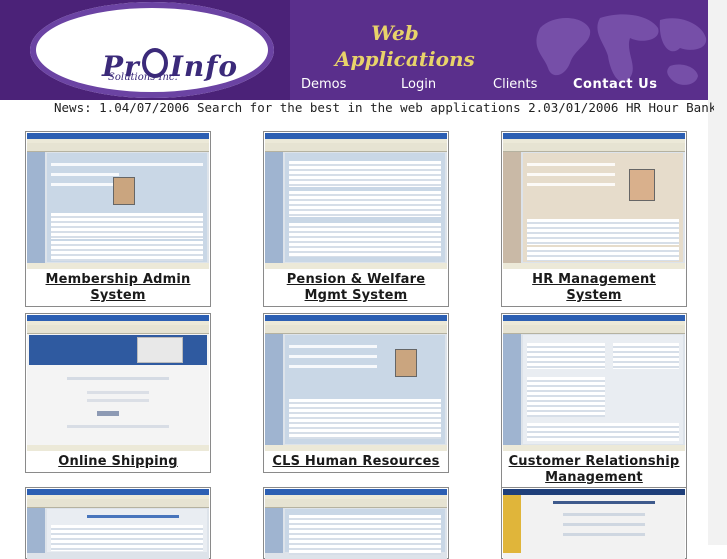 The image size is (727, 559). I want to click on cls-hr-screenshot, so click(356, 383).